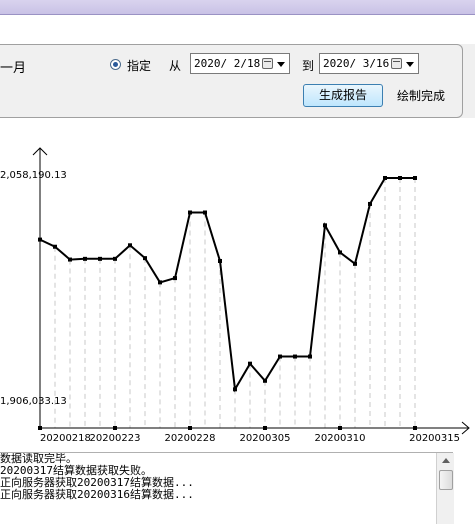 Image resolution: width=475 pixels, height=525 pixels. What do you see at coordinates (308, 66) in the screenshot?
I see `to-label: 到` at bounding box center [308, 66].